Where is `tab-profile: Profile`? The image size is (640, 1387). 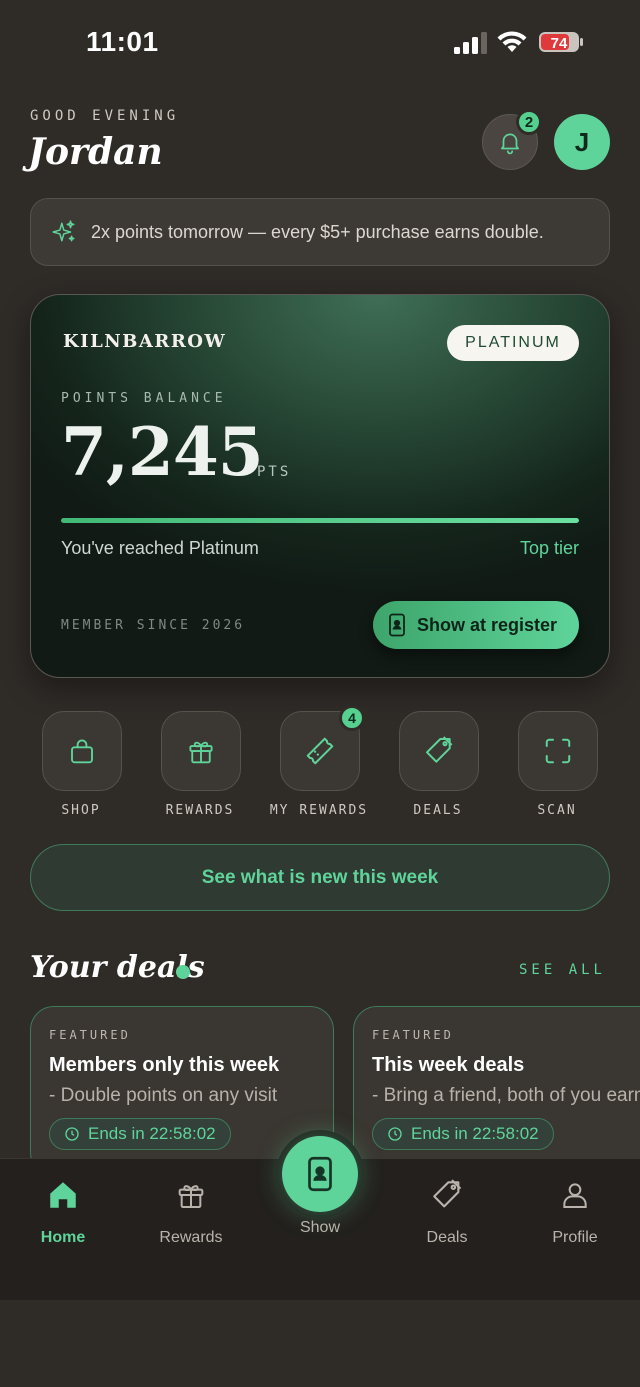
tab-profile: Profile is located at coordinates (575, 1212).